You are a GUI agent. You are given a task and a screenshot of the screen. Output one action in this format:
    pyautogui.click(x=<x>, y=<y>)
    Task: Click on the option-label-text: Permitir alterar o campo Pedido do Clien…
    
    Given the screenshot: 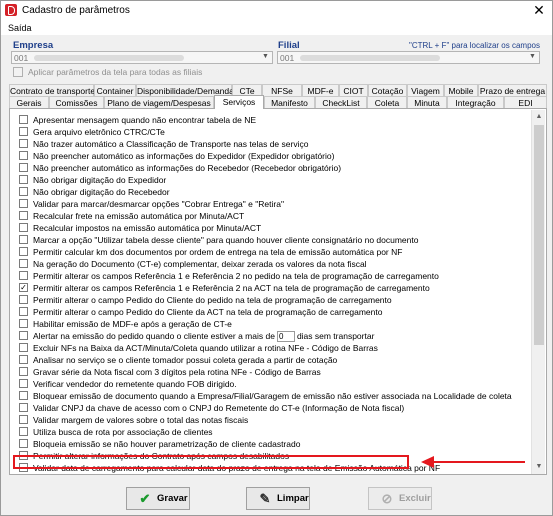 What is the action you would take?
    pyautogui.click(x=212, y=300)
    